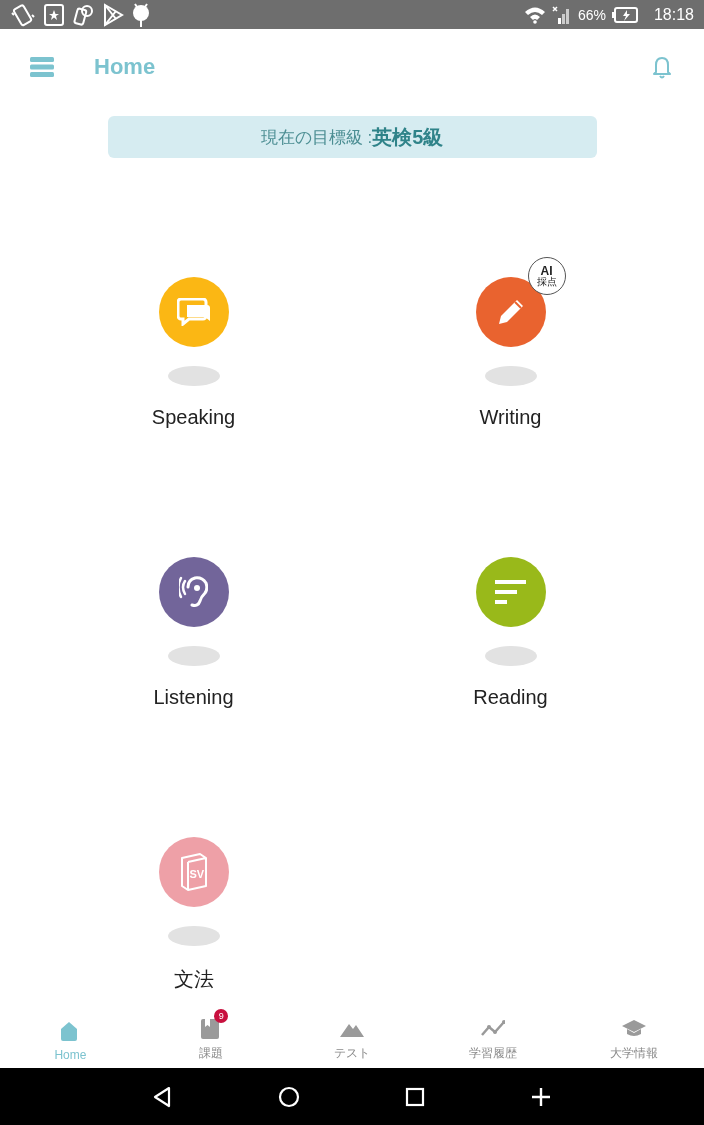 The width and height of the screenshot is (704, 1125). I want to click on count-badge: 9, so click(221, 1016).